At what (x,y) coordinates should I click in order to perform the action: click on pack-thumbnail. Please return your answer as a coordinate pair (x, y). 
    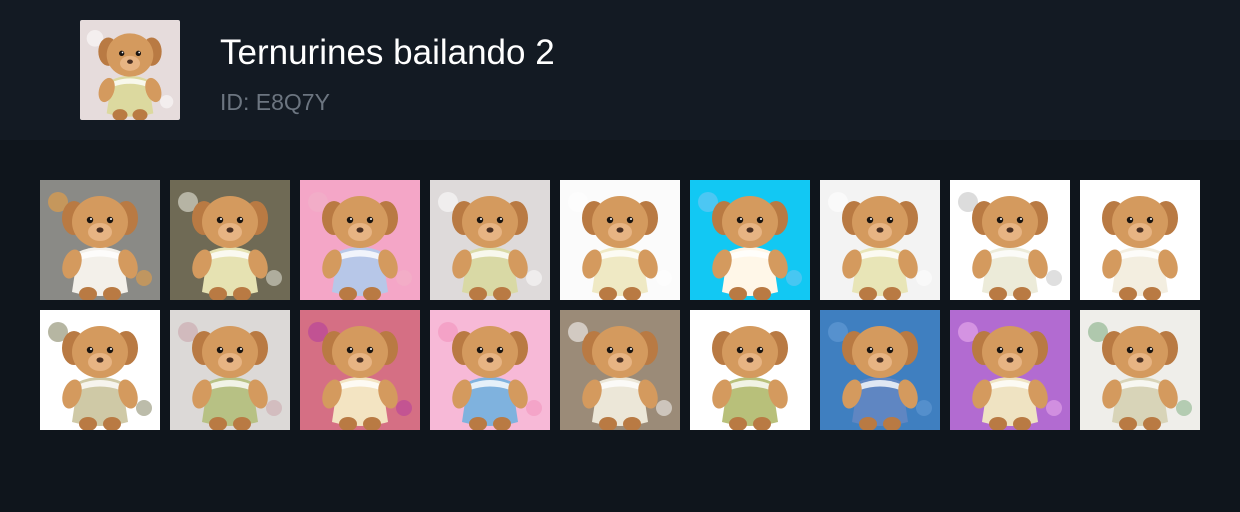
    Looking at the image, I should click on (130, 70).